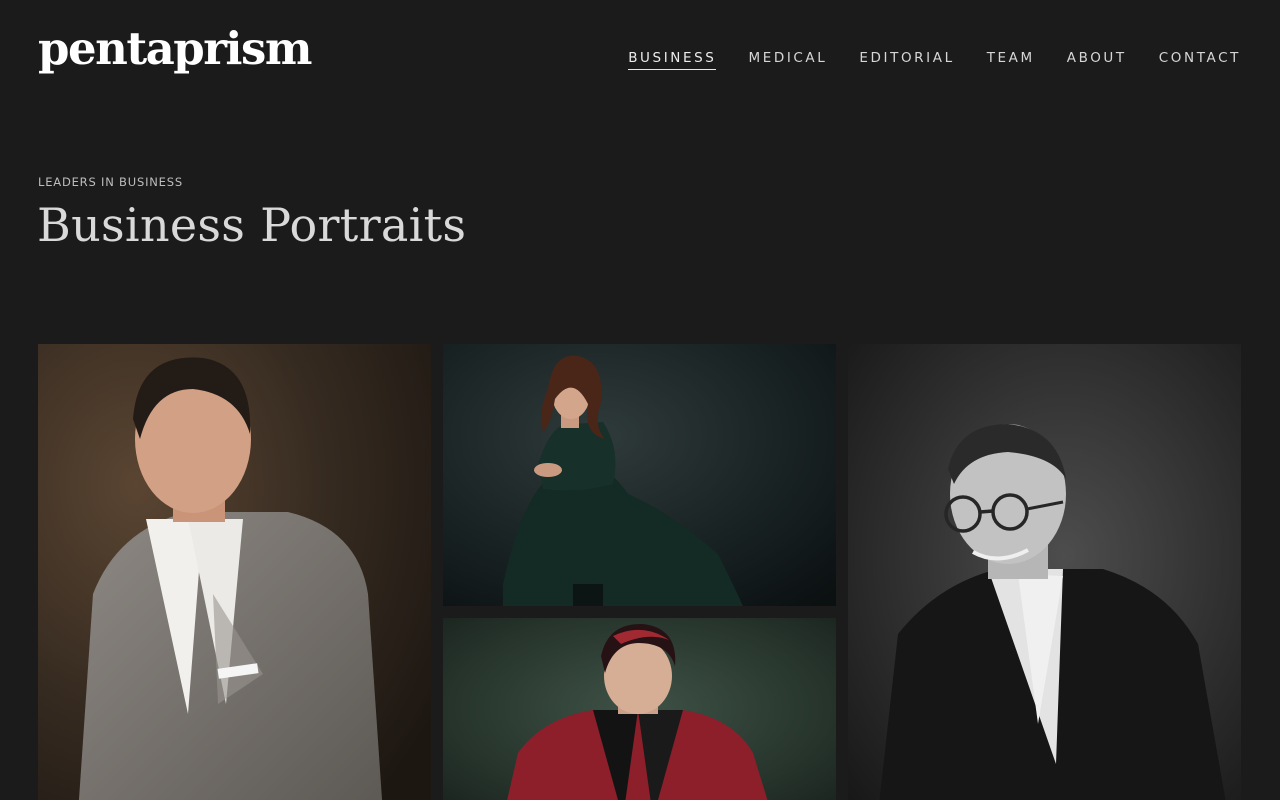 This screenshot has height=800, width=1280. Describe the element at coordinates (1097, 60) in the screenshot. I see `nav-item-about: ABOUT` at that location.